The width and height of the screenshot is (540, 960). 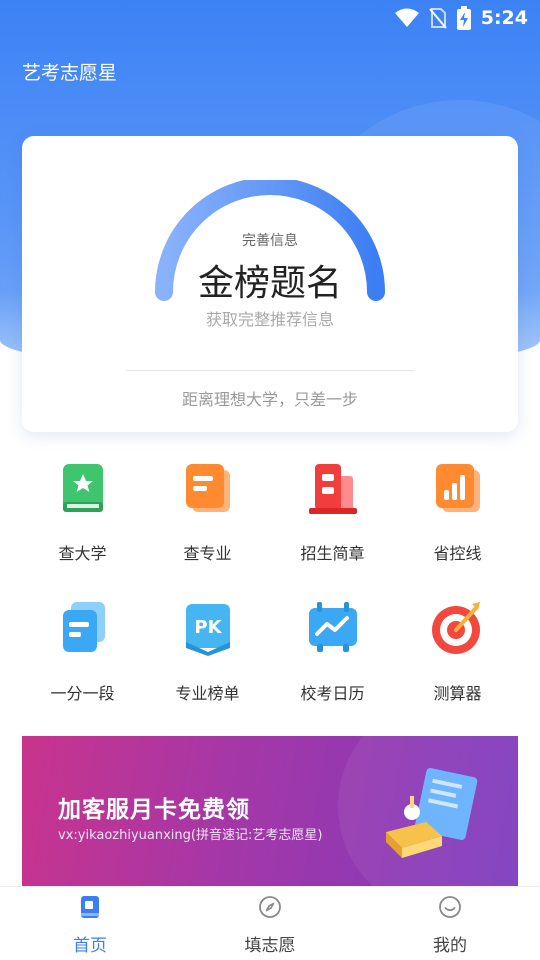 I want to click on tab-label: 填志愿, so click(x=270, y=946).